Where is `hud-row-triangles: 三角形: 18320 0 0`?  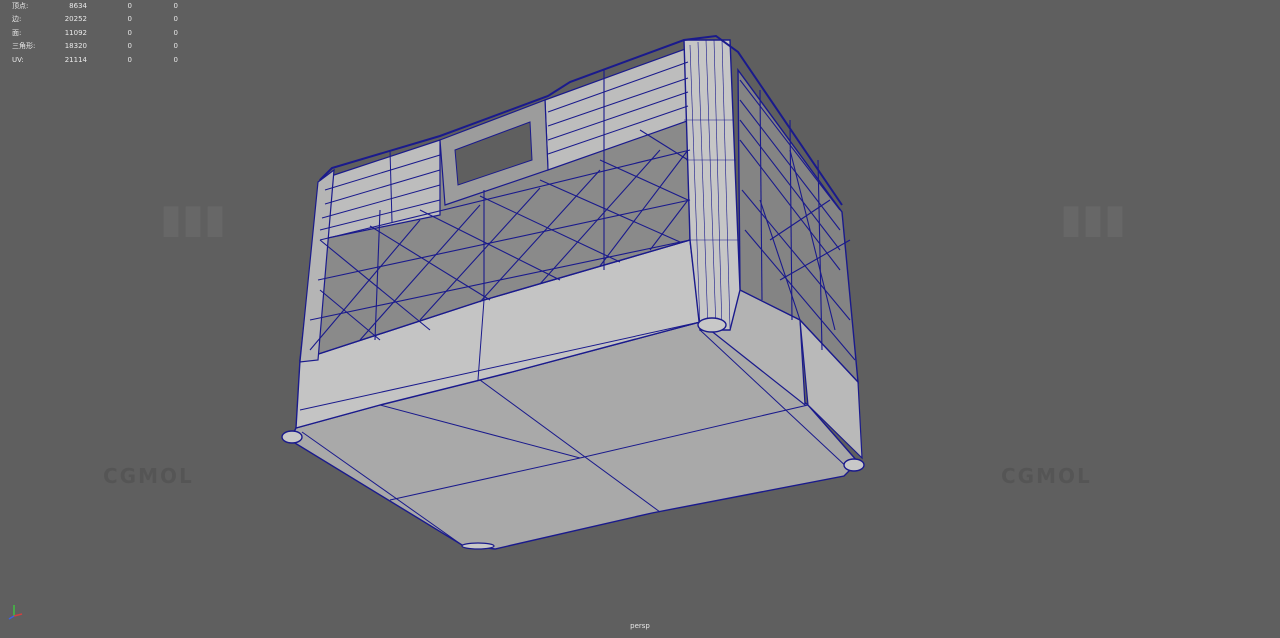 hud-row-triangles: 三角形: 18320 0 0 is located at coordinates (95, 46).